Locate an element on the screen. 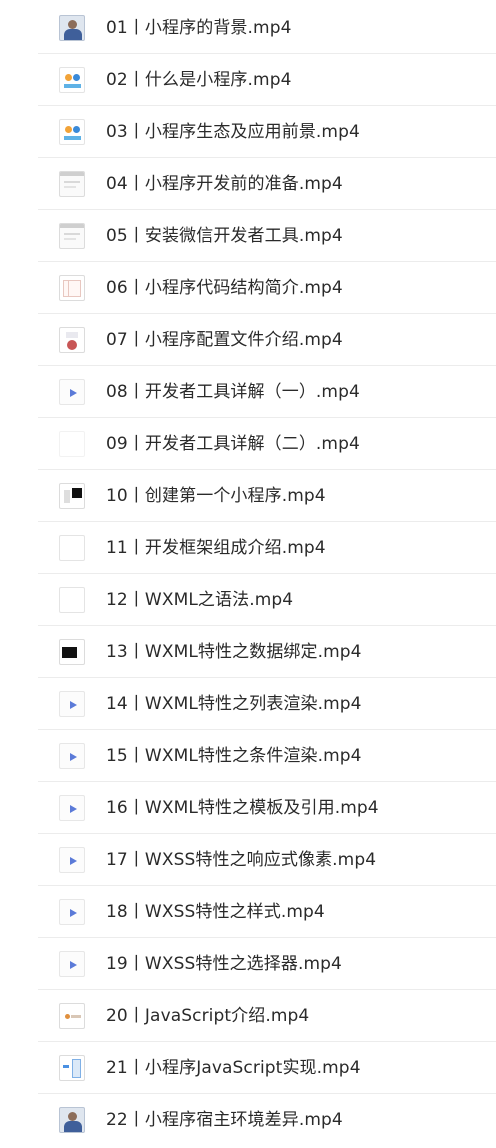 This screenshot has width=496, height=1148. file-row: 08丨开发者工具详解（一）.mp4 is located at coordinates (248, 392).